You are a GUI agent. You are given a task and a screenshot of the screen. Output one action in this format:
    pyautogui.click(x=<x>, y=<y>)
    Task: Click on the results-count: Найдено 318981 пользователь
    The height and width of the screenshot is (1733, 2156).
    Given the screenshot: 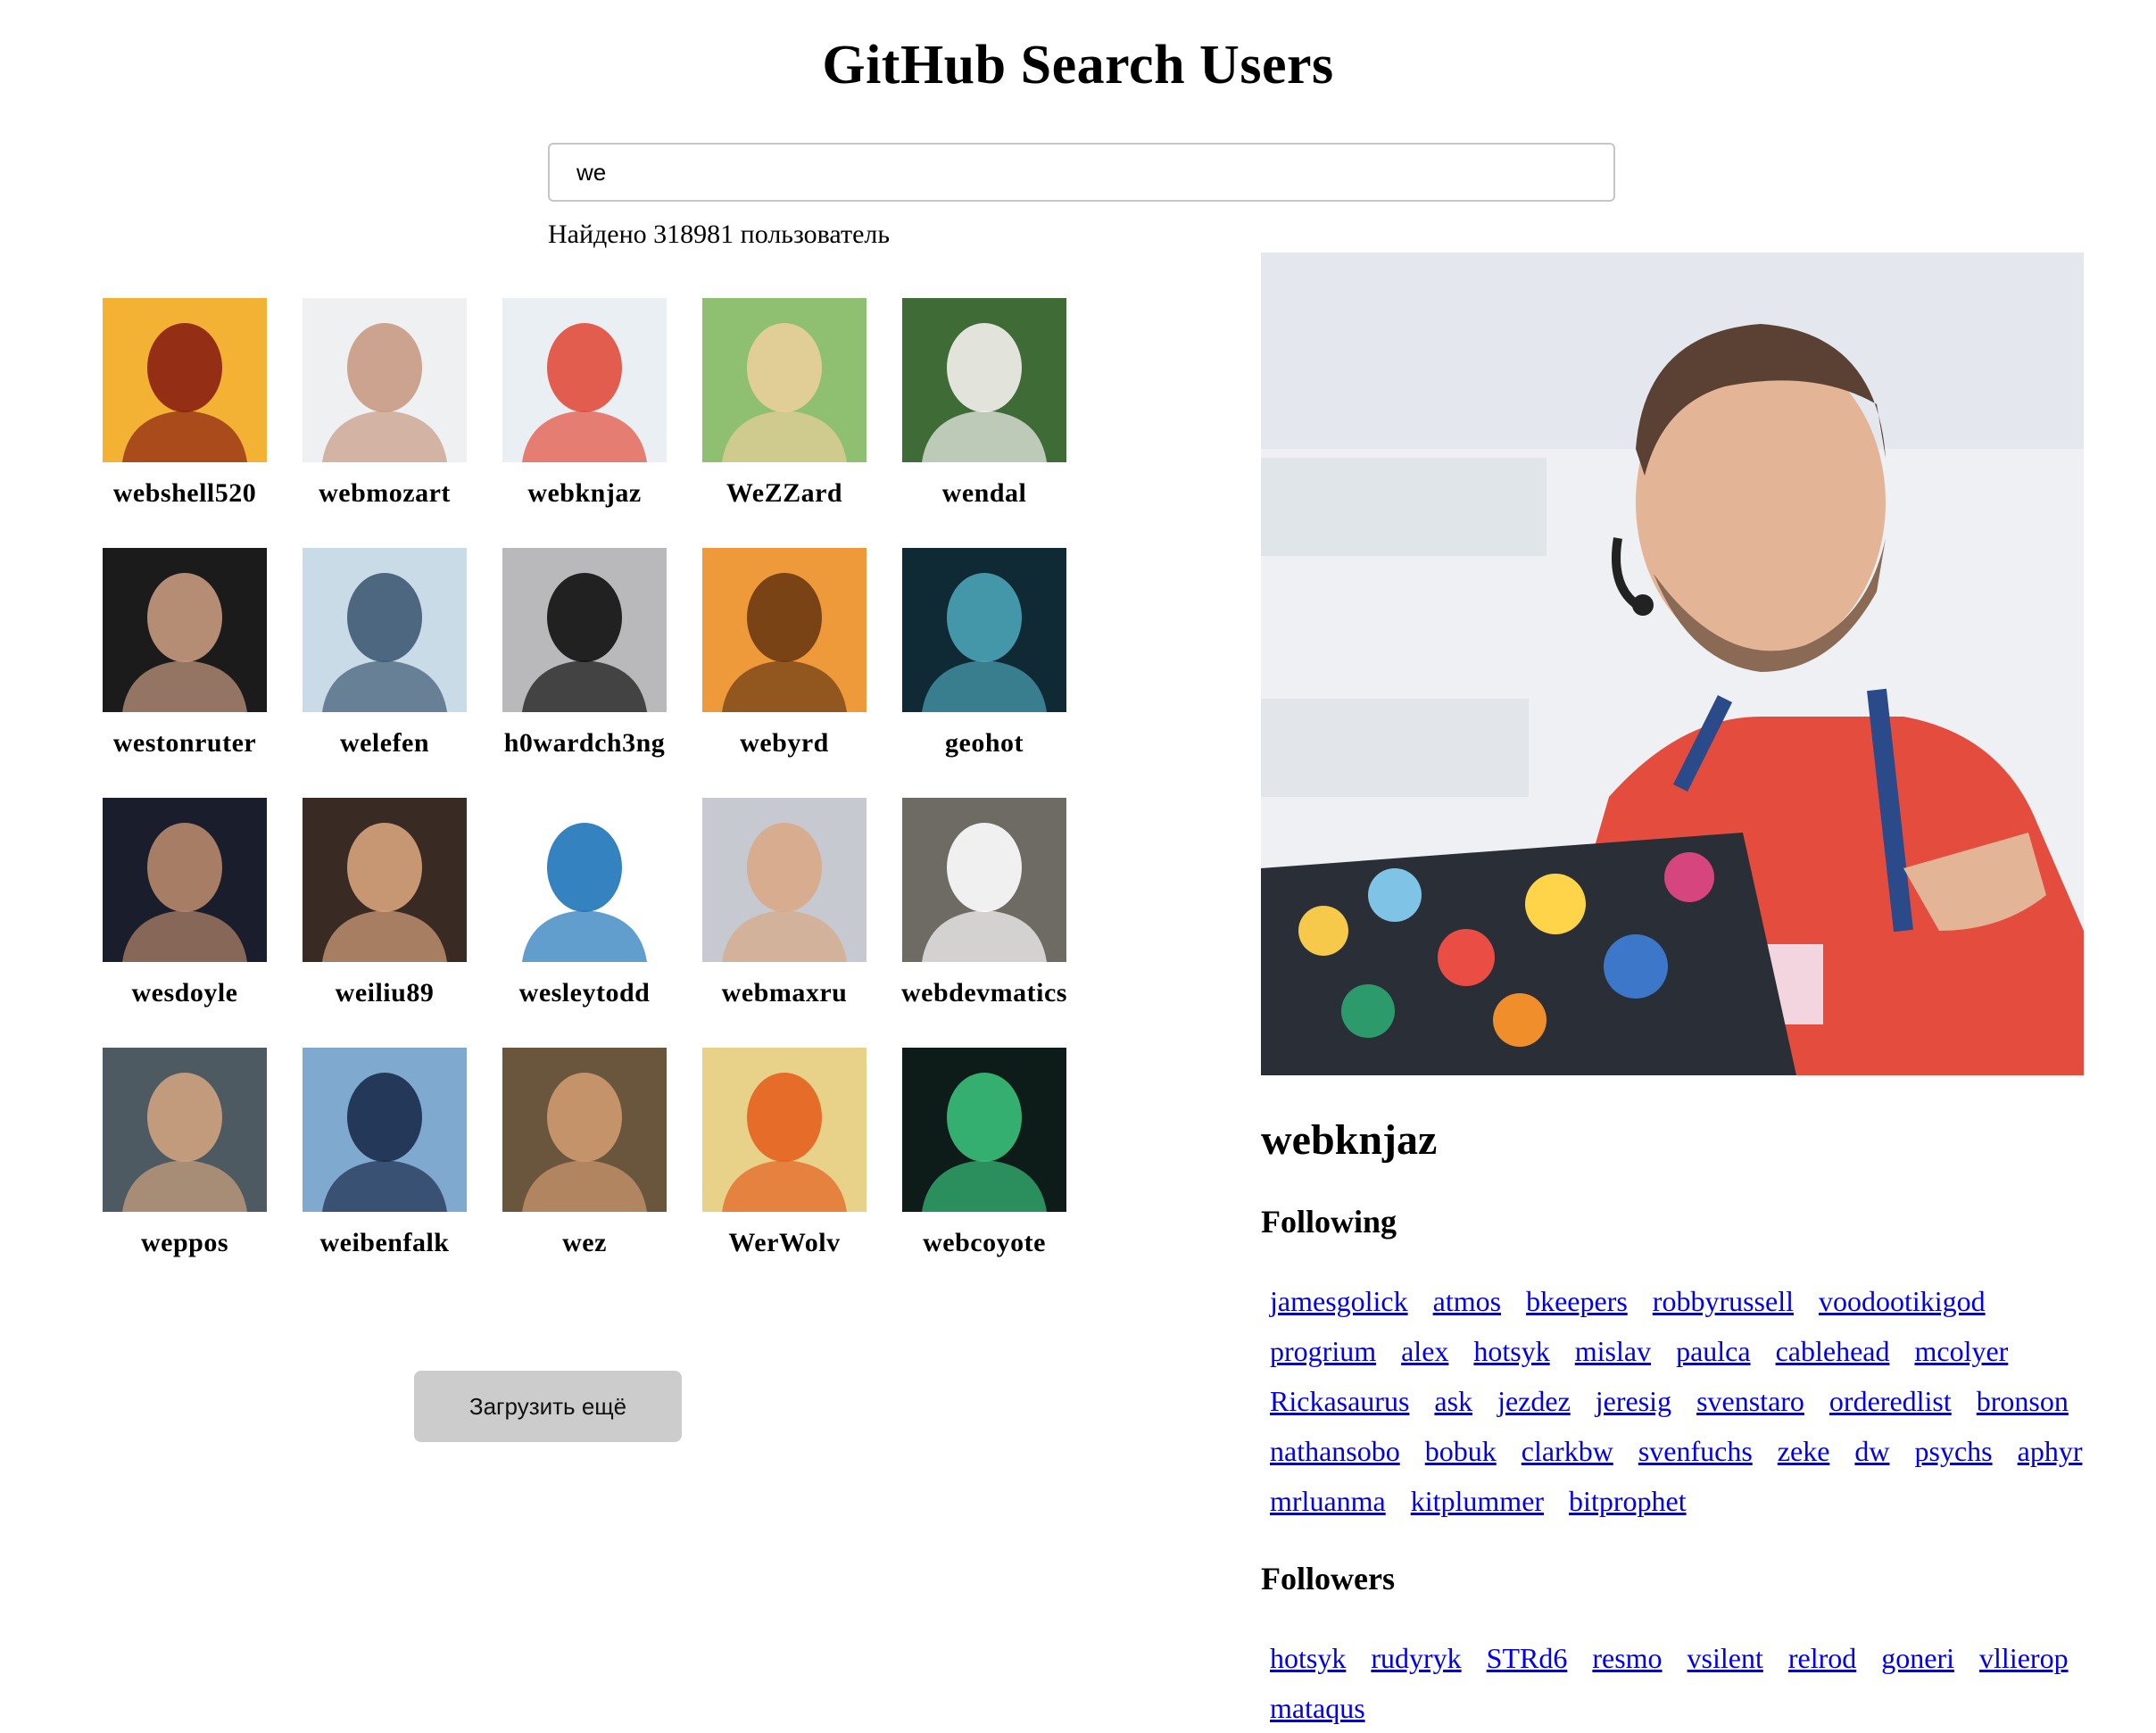 What is the action you would take?
    pyautogui.click(x=719, y=235)
    